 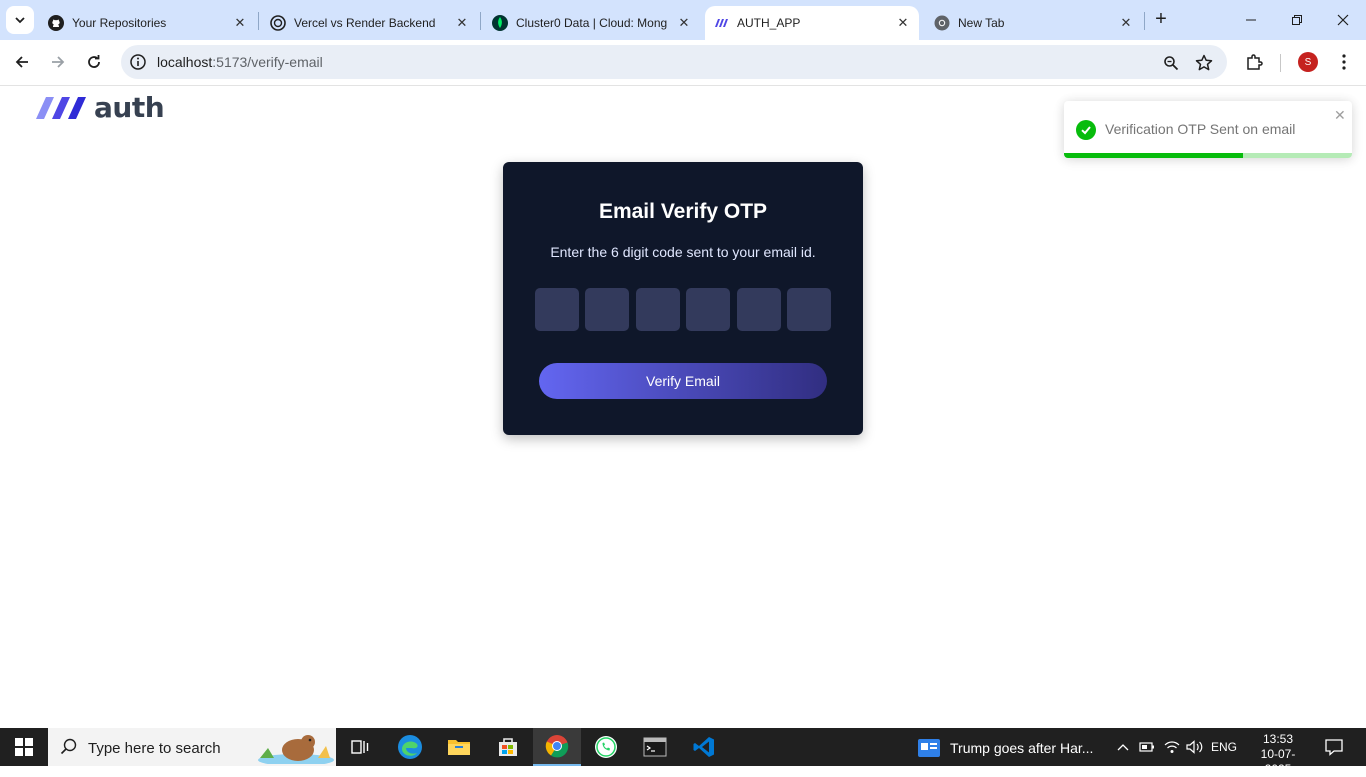 What do you see at coordinates (68, 746) in the screenshot?
I see `search-icon` at bounding box center [68, 746].